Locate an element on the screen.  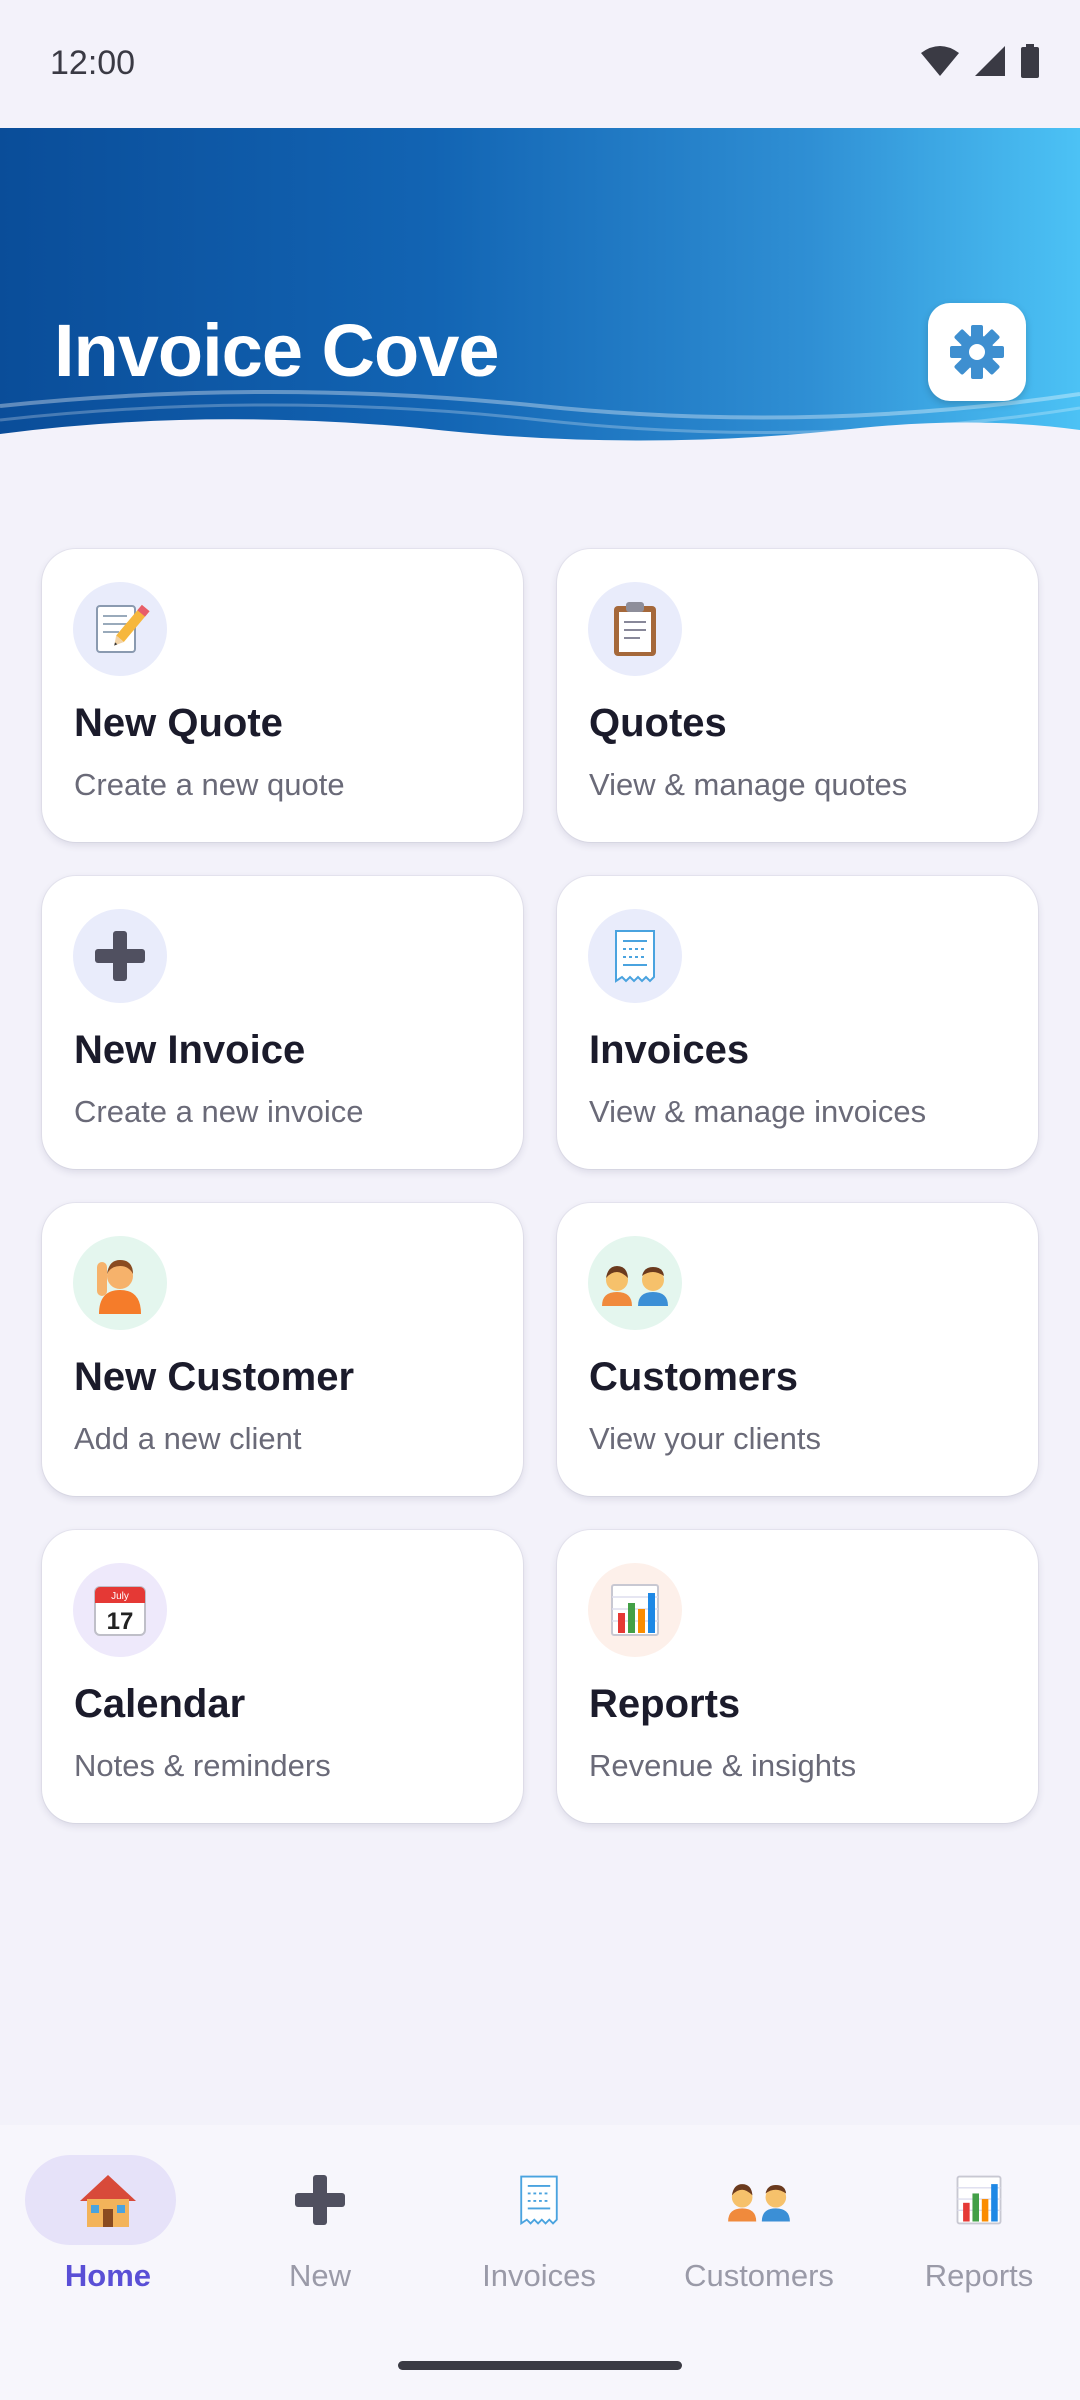
card-title: Customers is located at coordinates (693, 1377).